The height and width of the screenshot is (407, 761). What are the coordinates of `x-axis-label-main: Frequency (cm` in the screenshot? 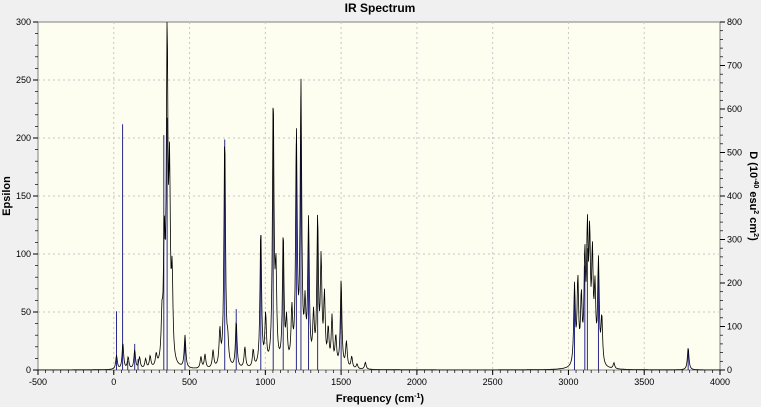 It's located at (375, 399).